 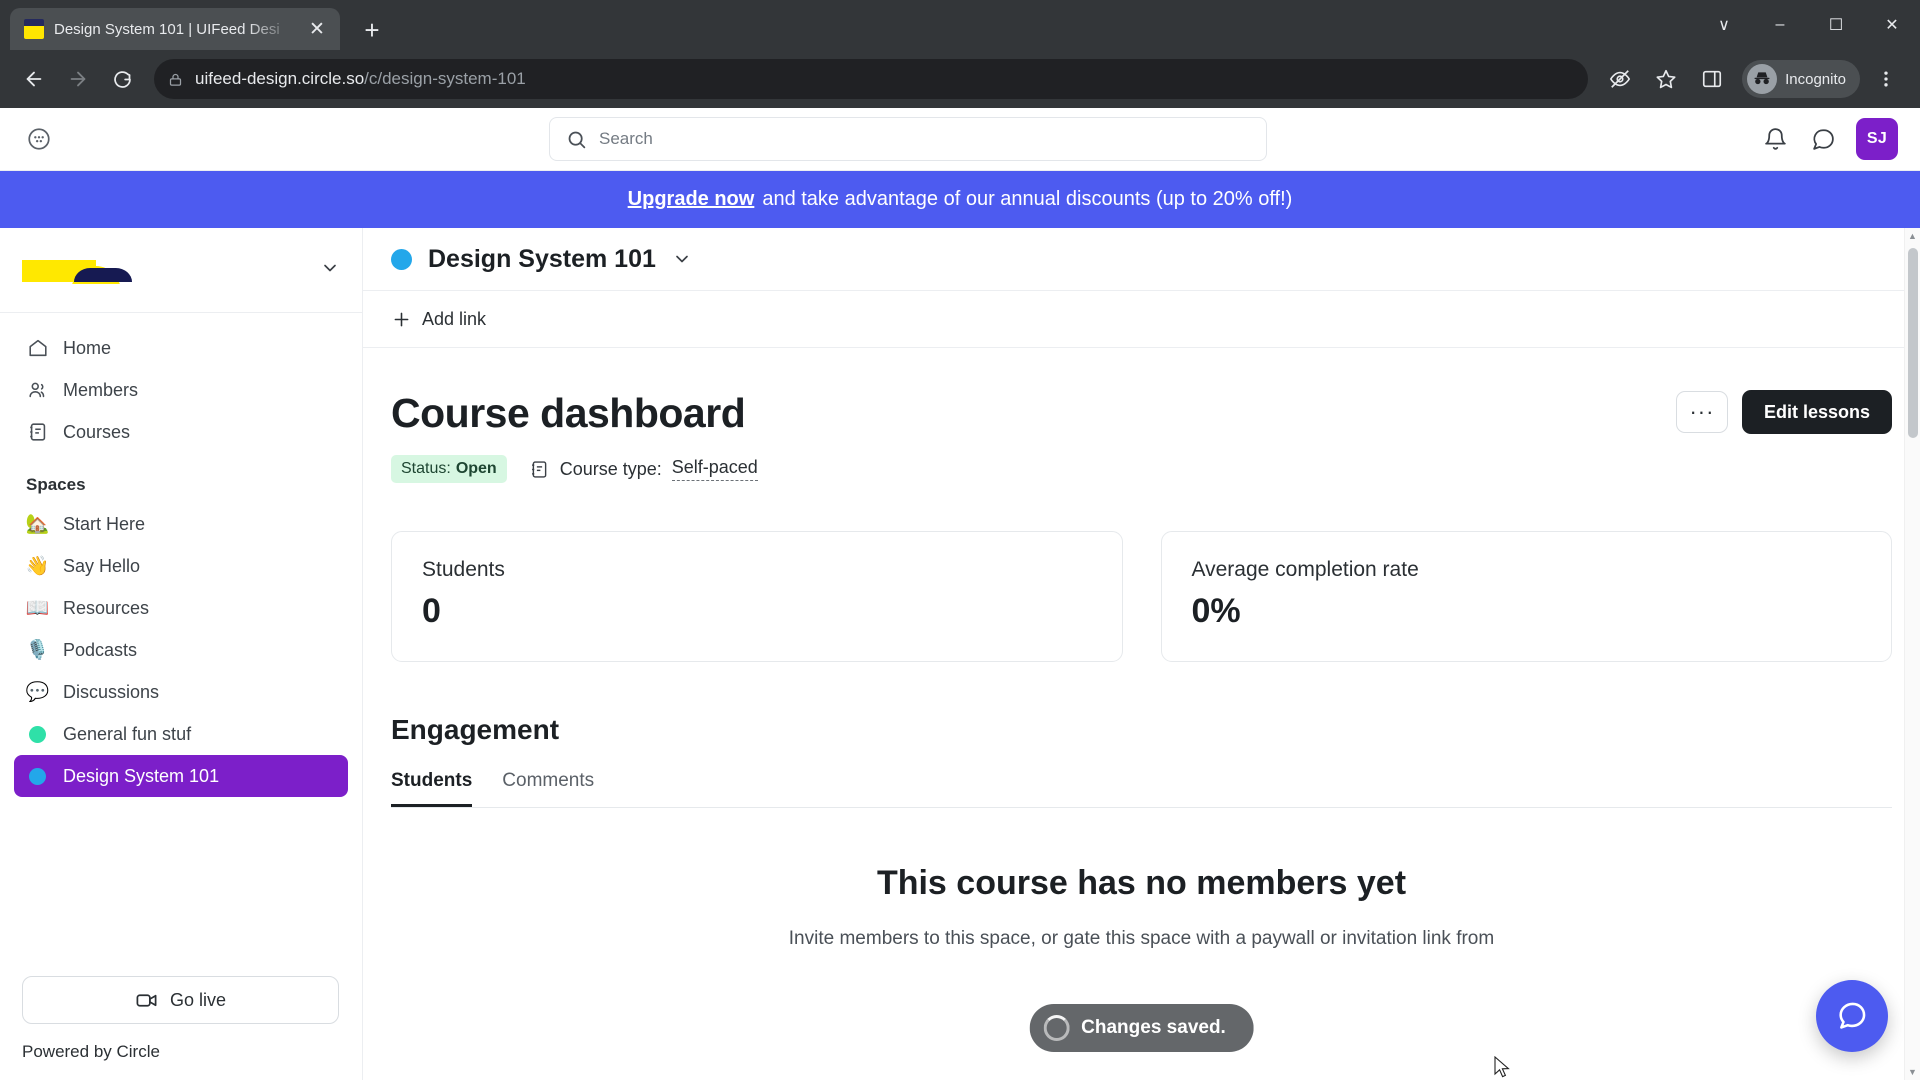 I want to click on sidebar-item-design-system-101: Design System 101, so click(x=181, y=776).